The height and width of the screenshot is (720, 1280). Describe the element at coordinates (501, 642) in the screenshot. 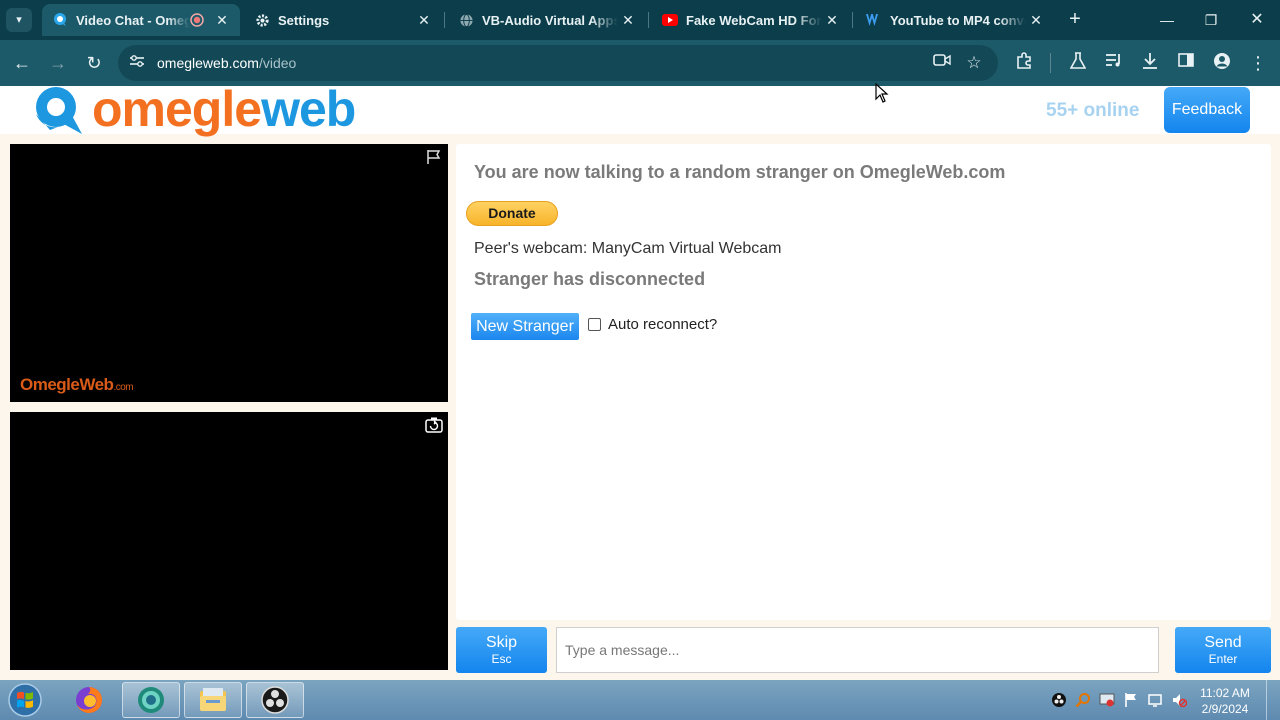

I see `skip-label: Skip` at that location.